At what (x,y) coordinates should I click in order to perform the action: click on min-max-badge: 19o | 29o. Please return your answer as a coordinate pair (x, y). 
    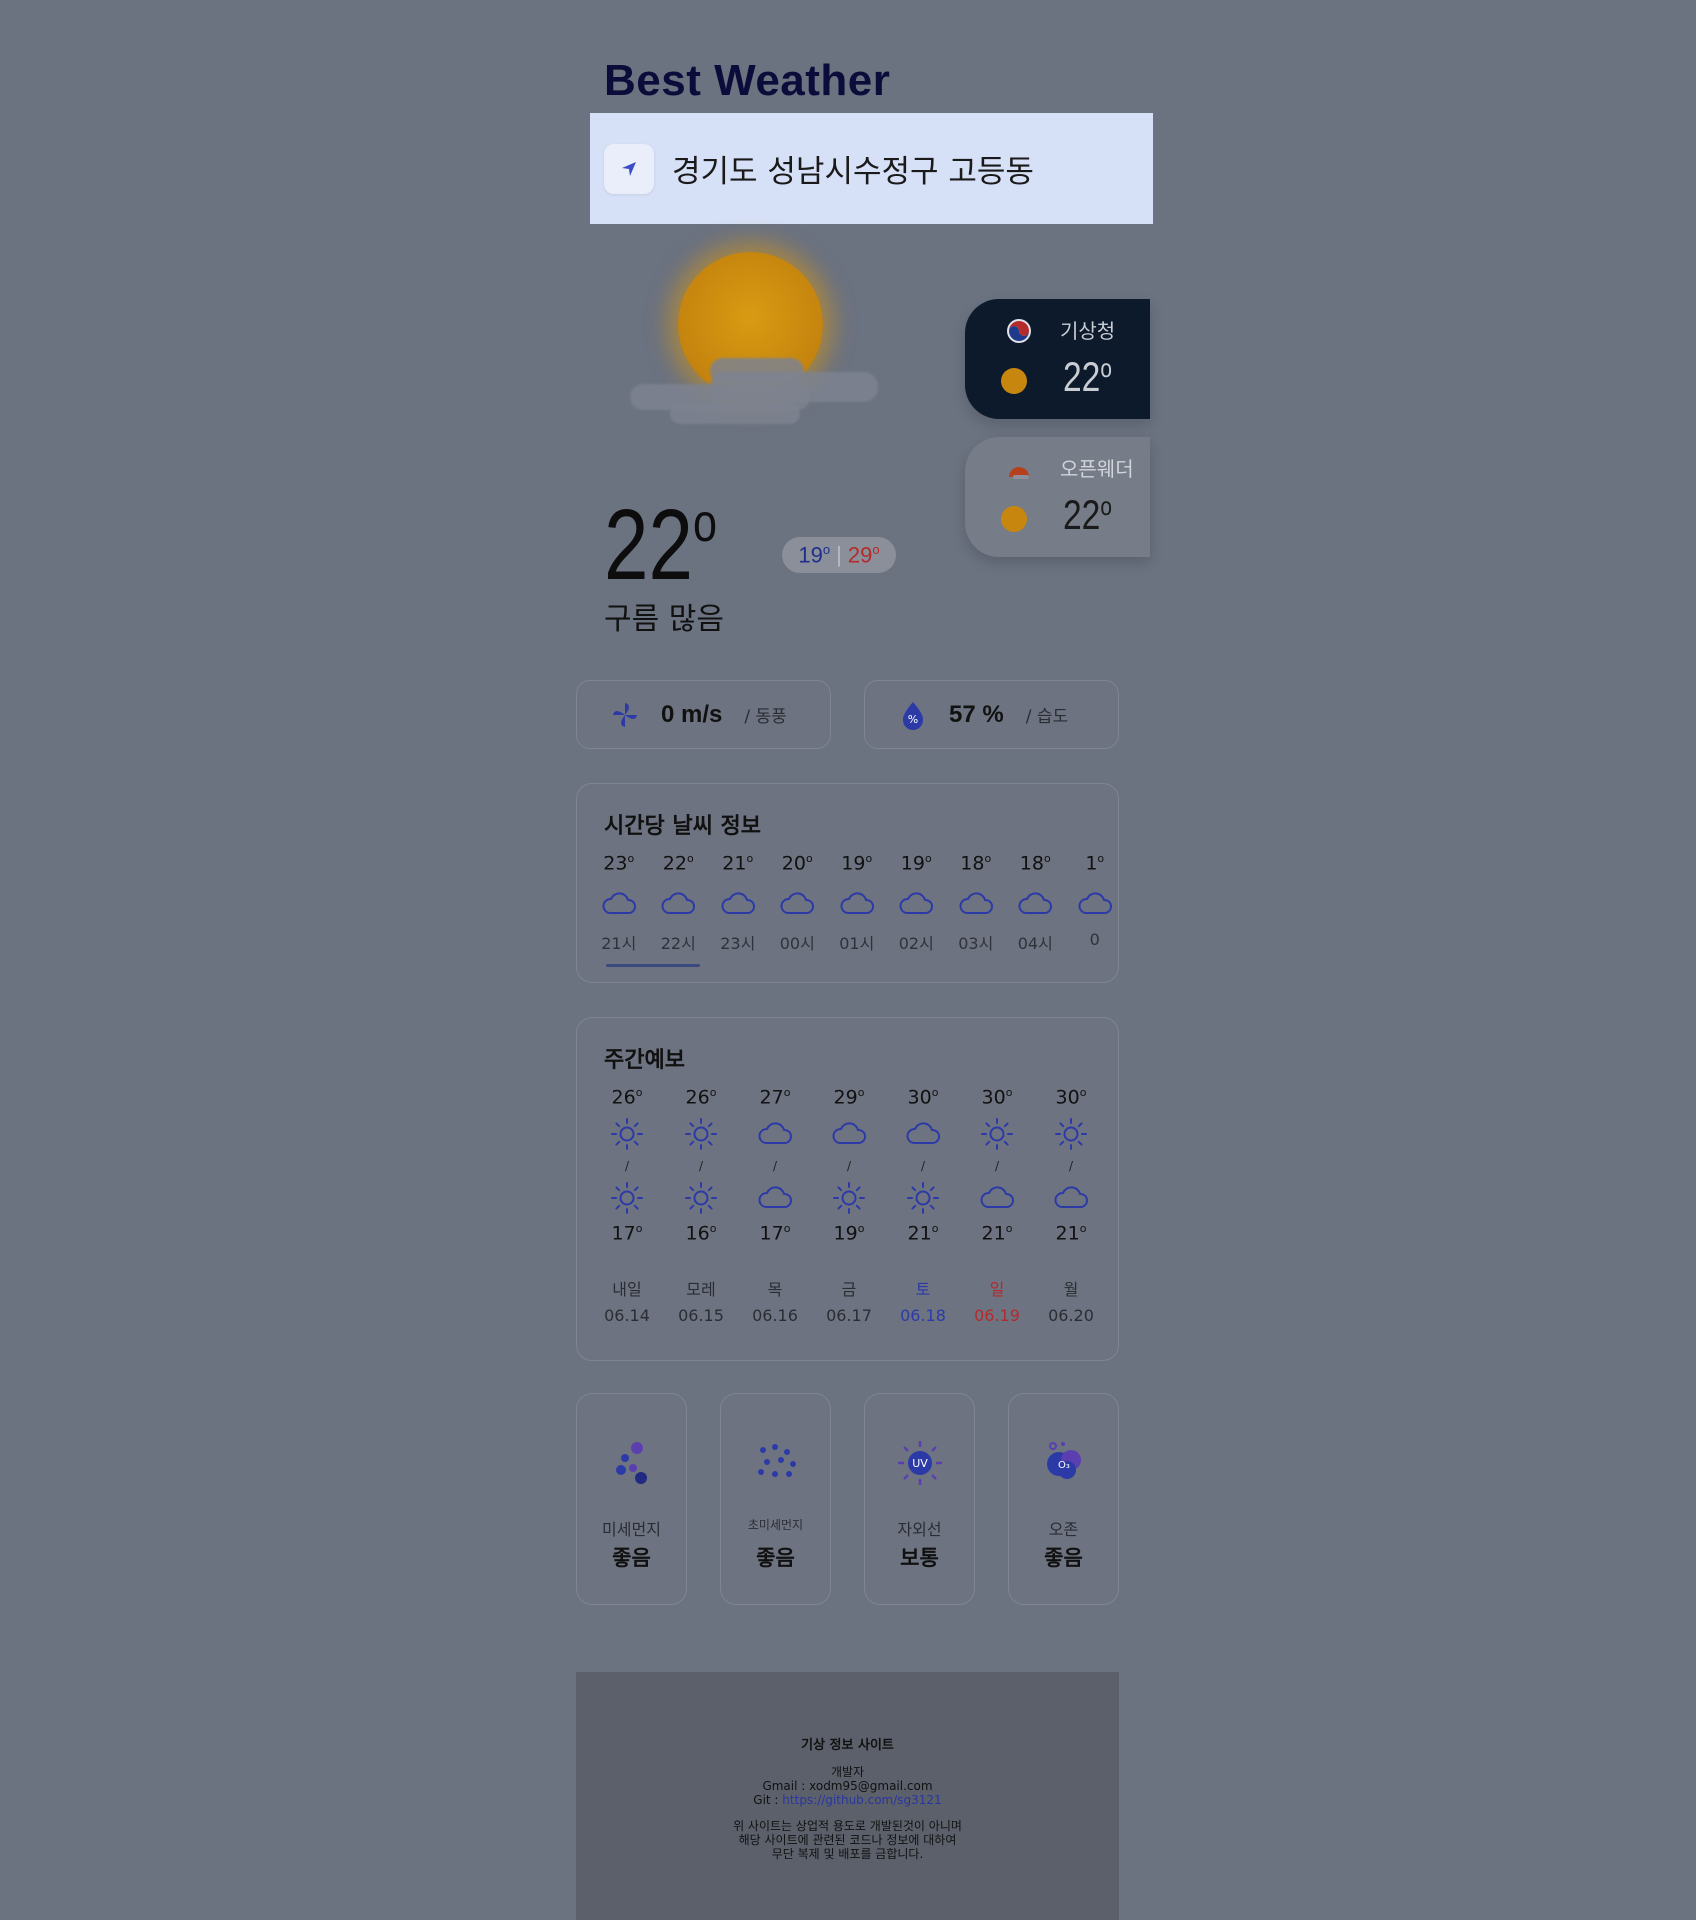
    Looking at the image, I should click on (839, 555).